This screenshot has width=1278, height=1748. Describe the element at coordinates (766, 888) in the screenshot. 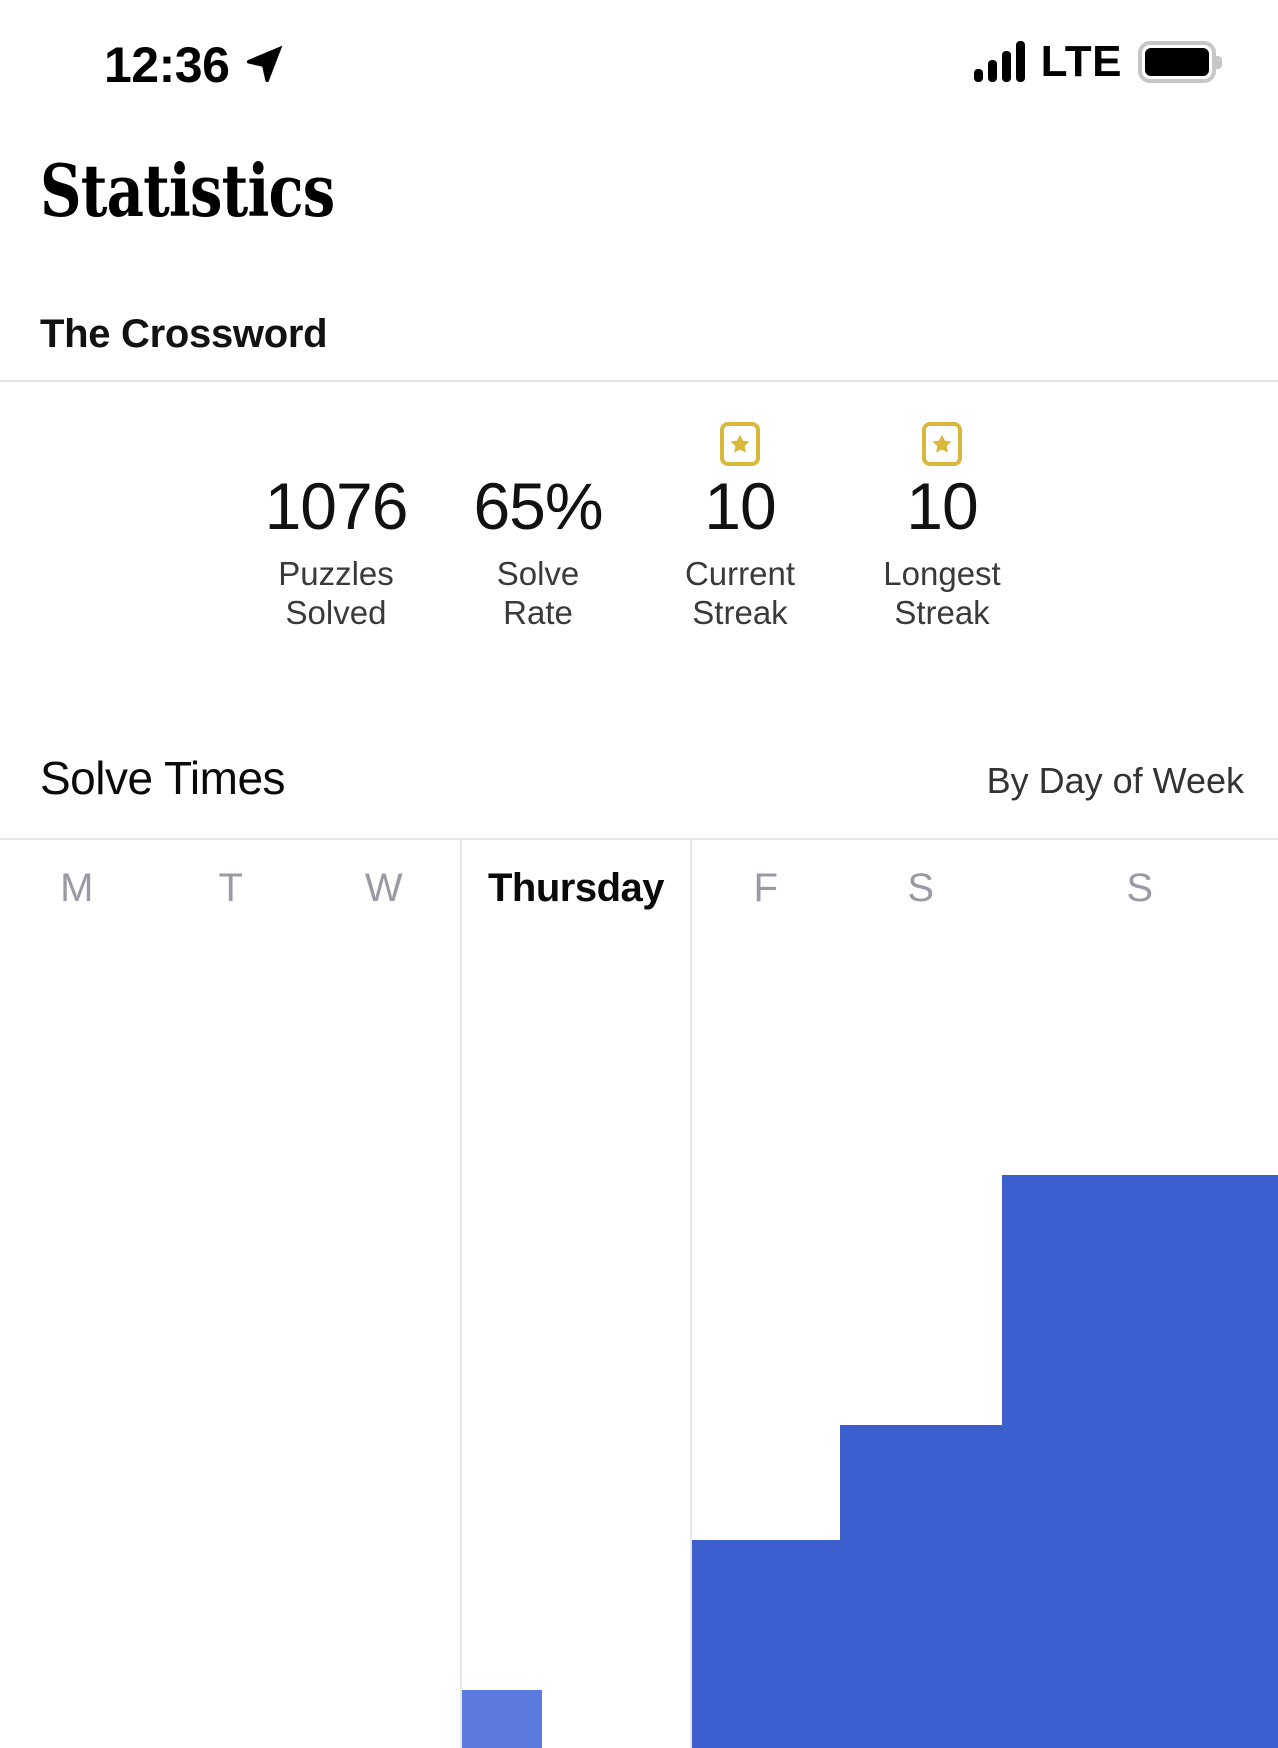

I see `chart-column-label: F` at that location.